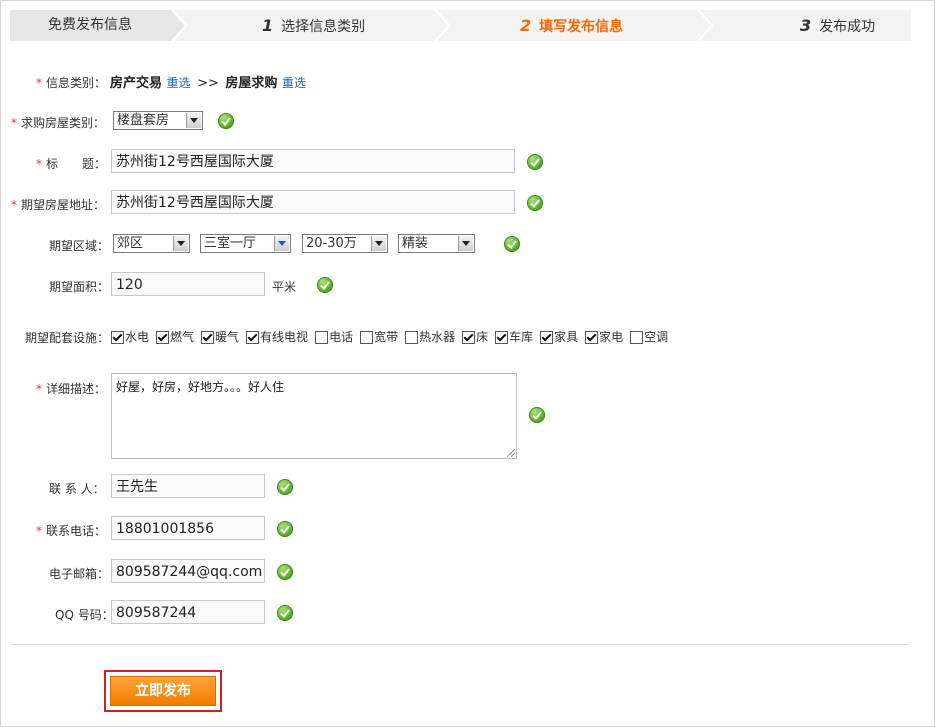 Image resolution: width=935 pixels, height=727 pixels. Describe the element at coordinates (521, 337) in the screenshot. I see `facility-label: 车库` at that location.